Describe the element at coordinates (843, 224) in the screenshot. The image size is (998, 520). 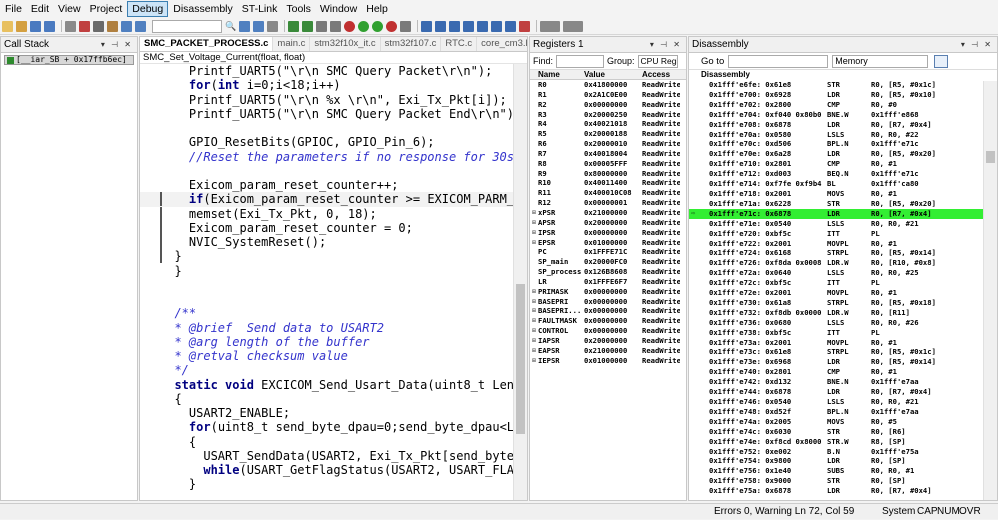
I see `instruction-row: 0x1fff'e71e: 0x0540LSLSR0, R0, #21` at that location.